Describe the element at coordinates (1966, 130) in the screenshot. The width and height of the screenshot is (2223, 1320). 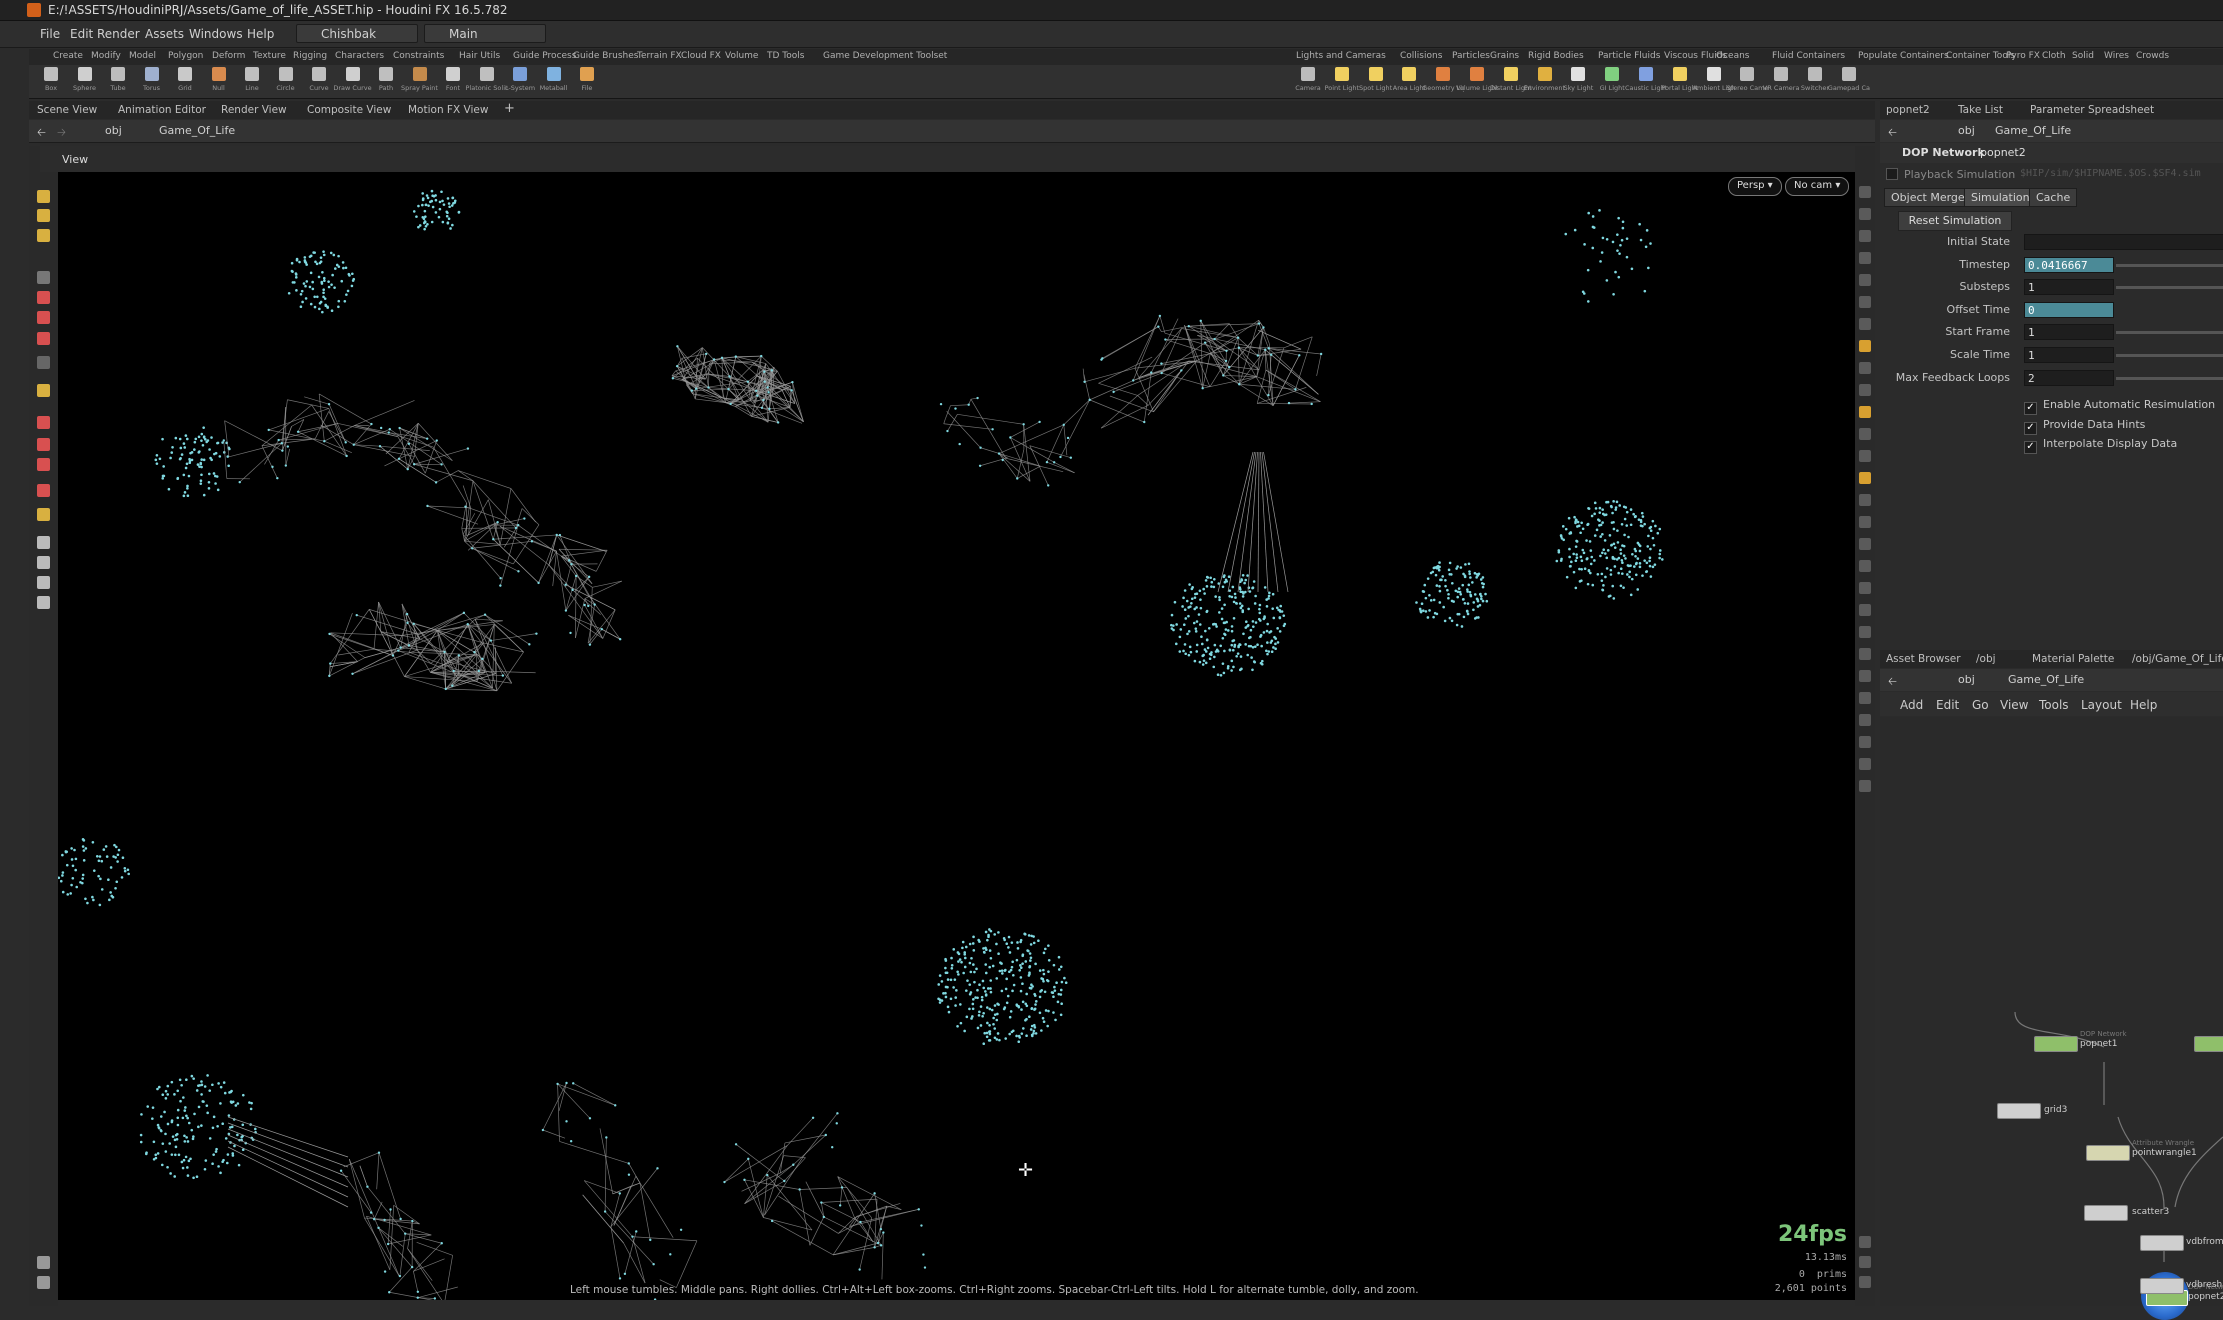
I see `param-path-root: obj` at that location.